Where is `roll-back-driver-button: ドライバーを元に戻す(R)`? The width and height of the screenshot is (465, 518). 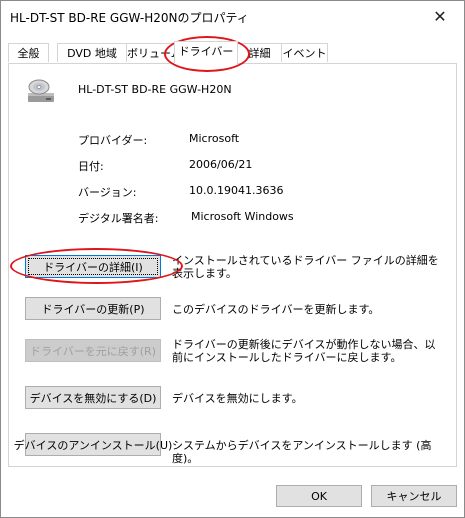
roll-back-driver-button: ドライバーを元に戻す(R) is located at coordinates (93, 350).